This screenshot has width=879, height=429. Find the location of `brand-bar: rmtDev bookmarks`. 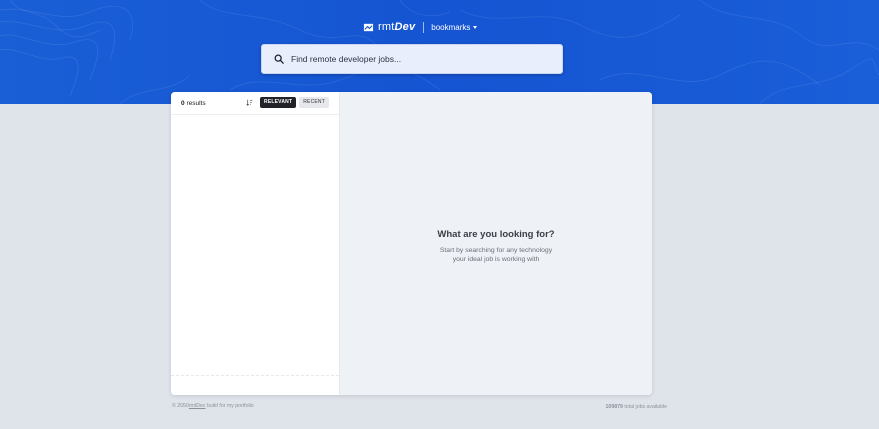

brand-bar: rmtDev bookmarks is located at coordinates (420, 27).